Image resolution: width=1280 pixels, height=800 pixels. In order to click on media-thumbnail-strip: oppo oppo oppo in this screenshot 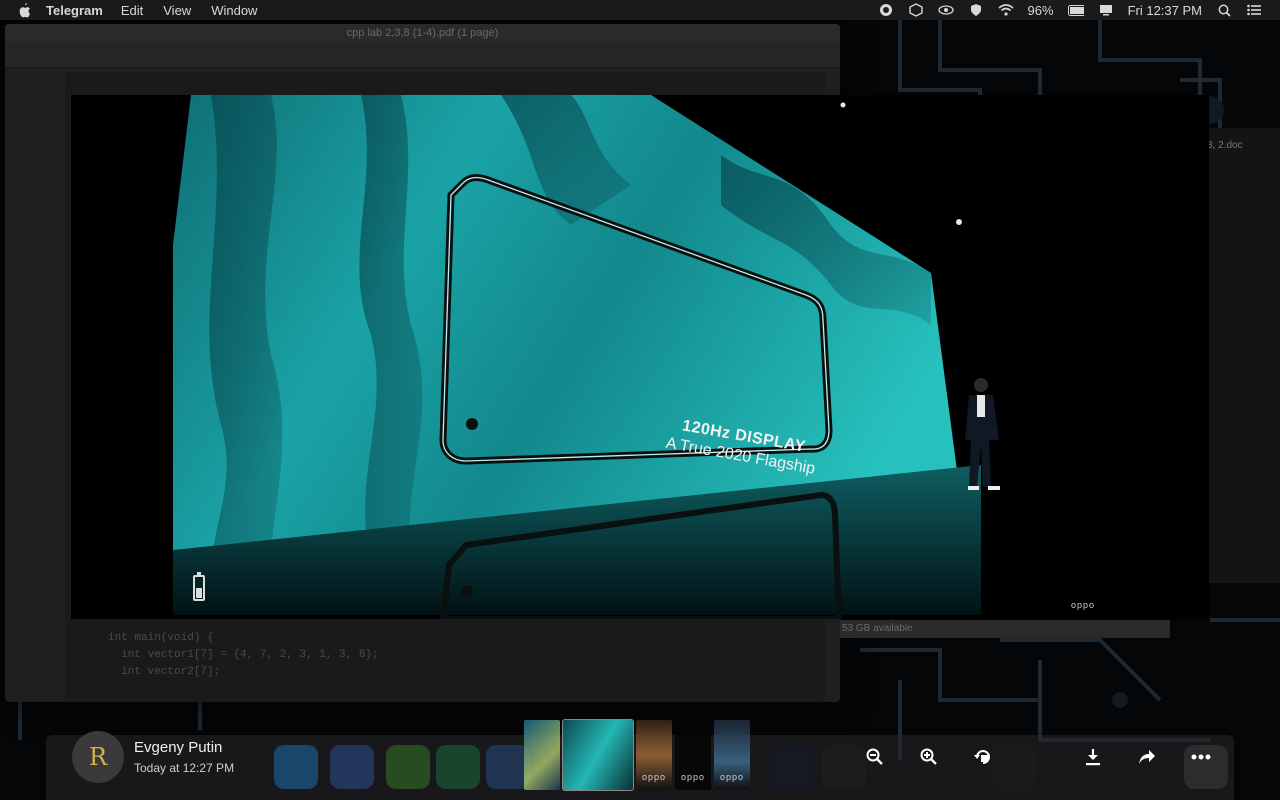, I will do `click(637, 755)`.